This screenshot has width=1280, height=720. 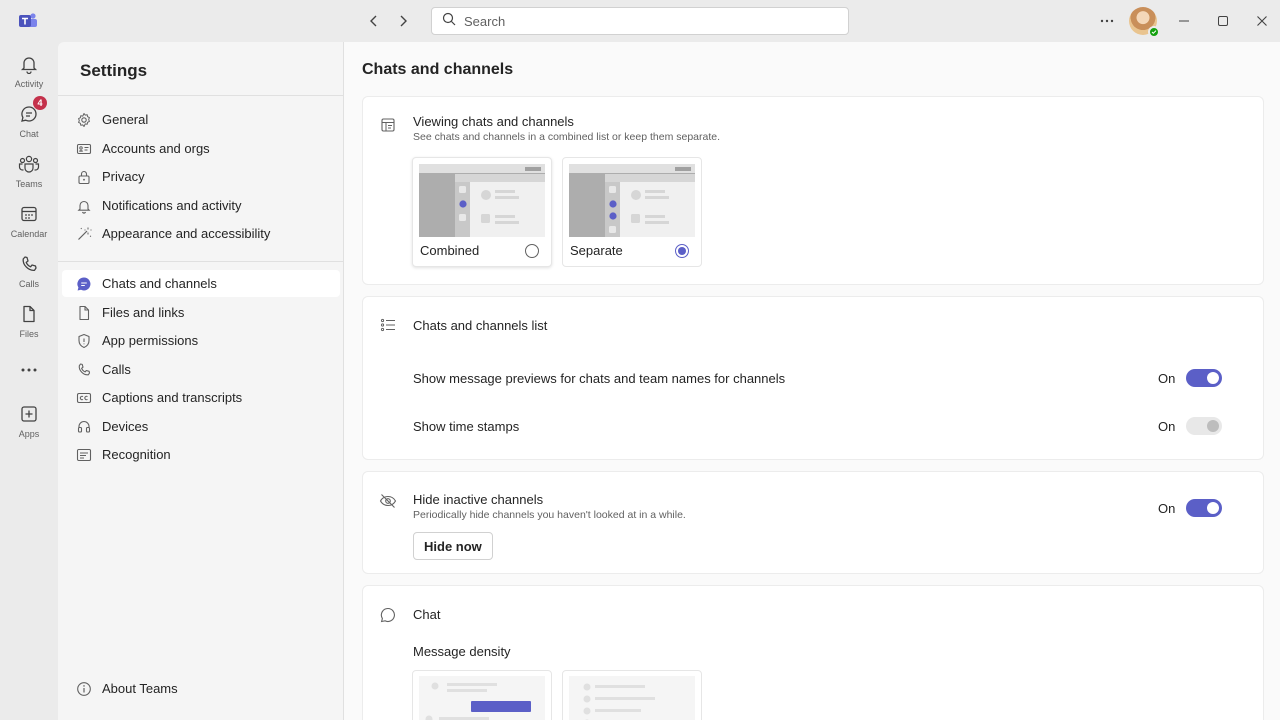 What do you see at coordinates (403, 21) in the screenshot?
I see `forward-arrow-icon` at bounding box center [403, 21].